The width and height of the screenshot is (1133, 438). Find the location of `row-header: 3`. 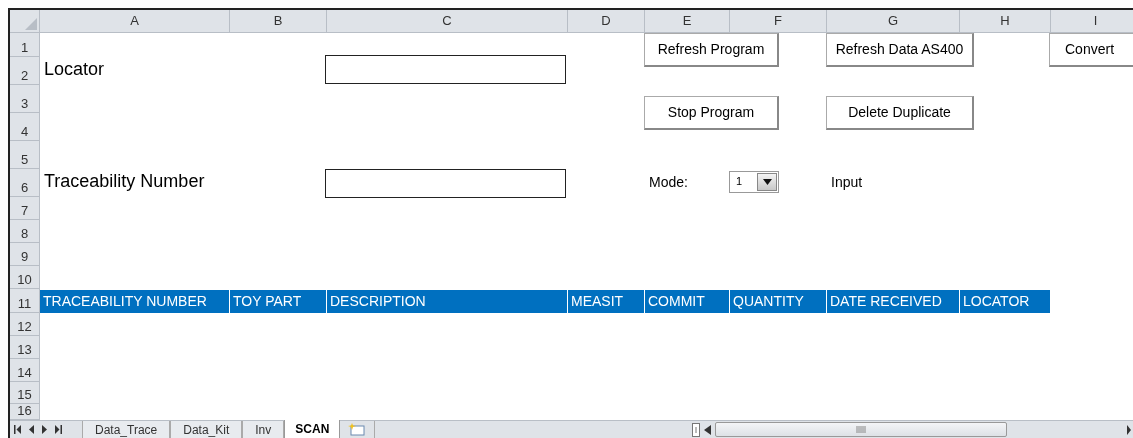

row-header: 3 is located at coordinates (24, 99).